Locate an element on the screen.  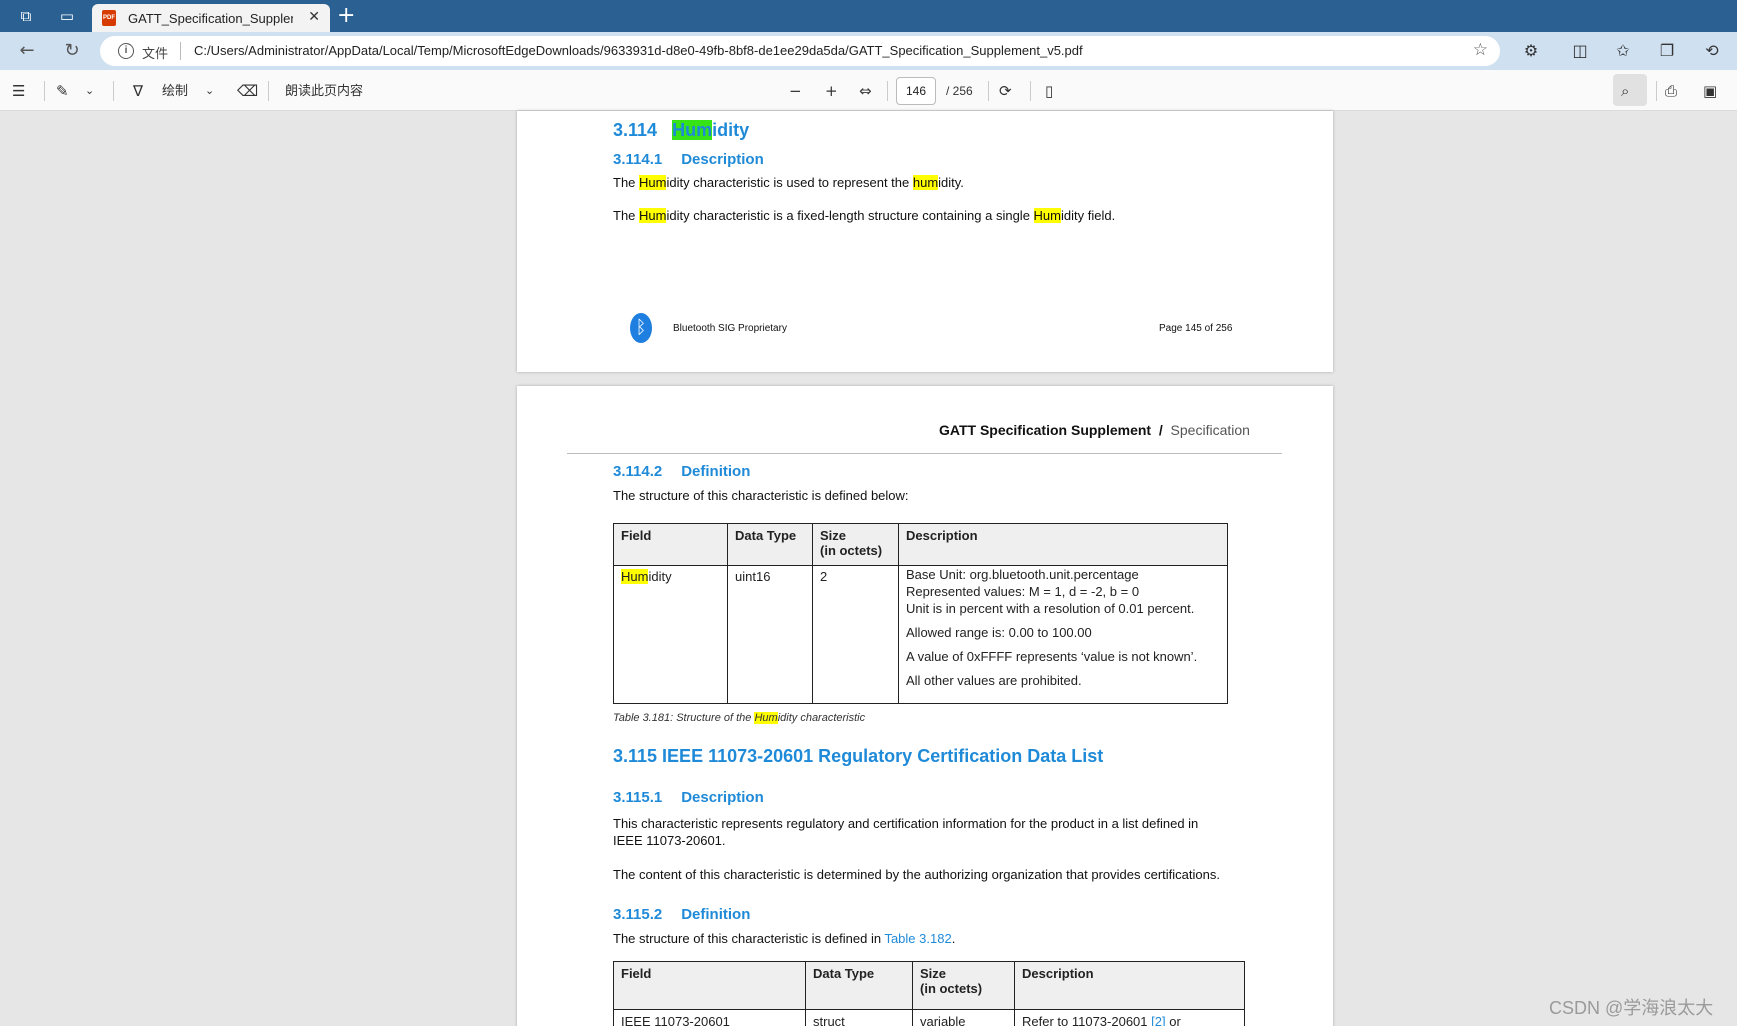
zoom-in-icon: + is located at coordinates (831, 91).